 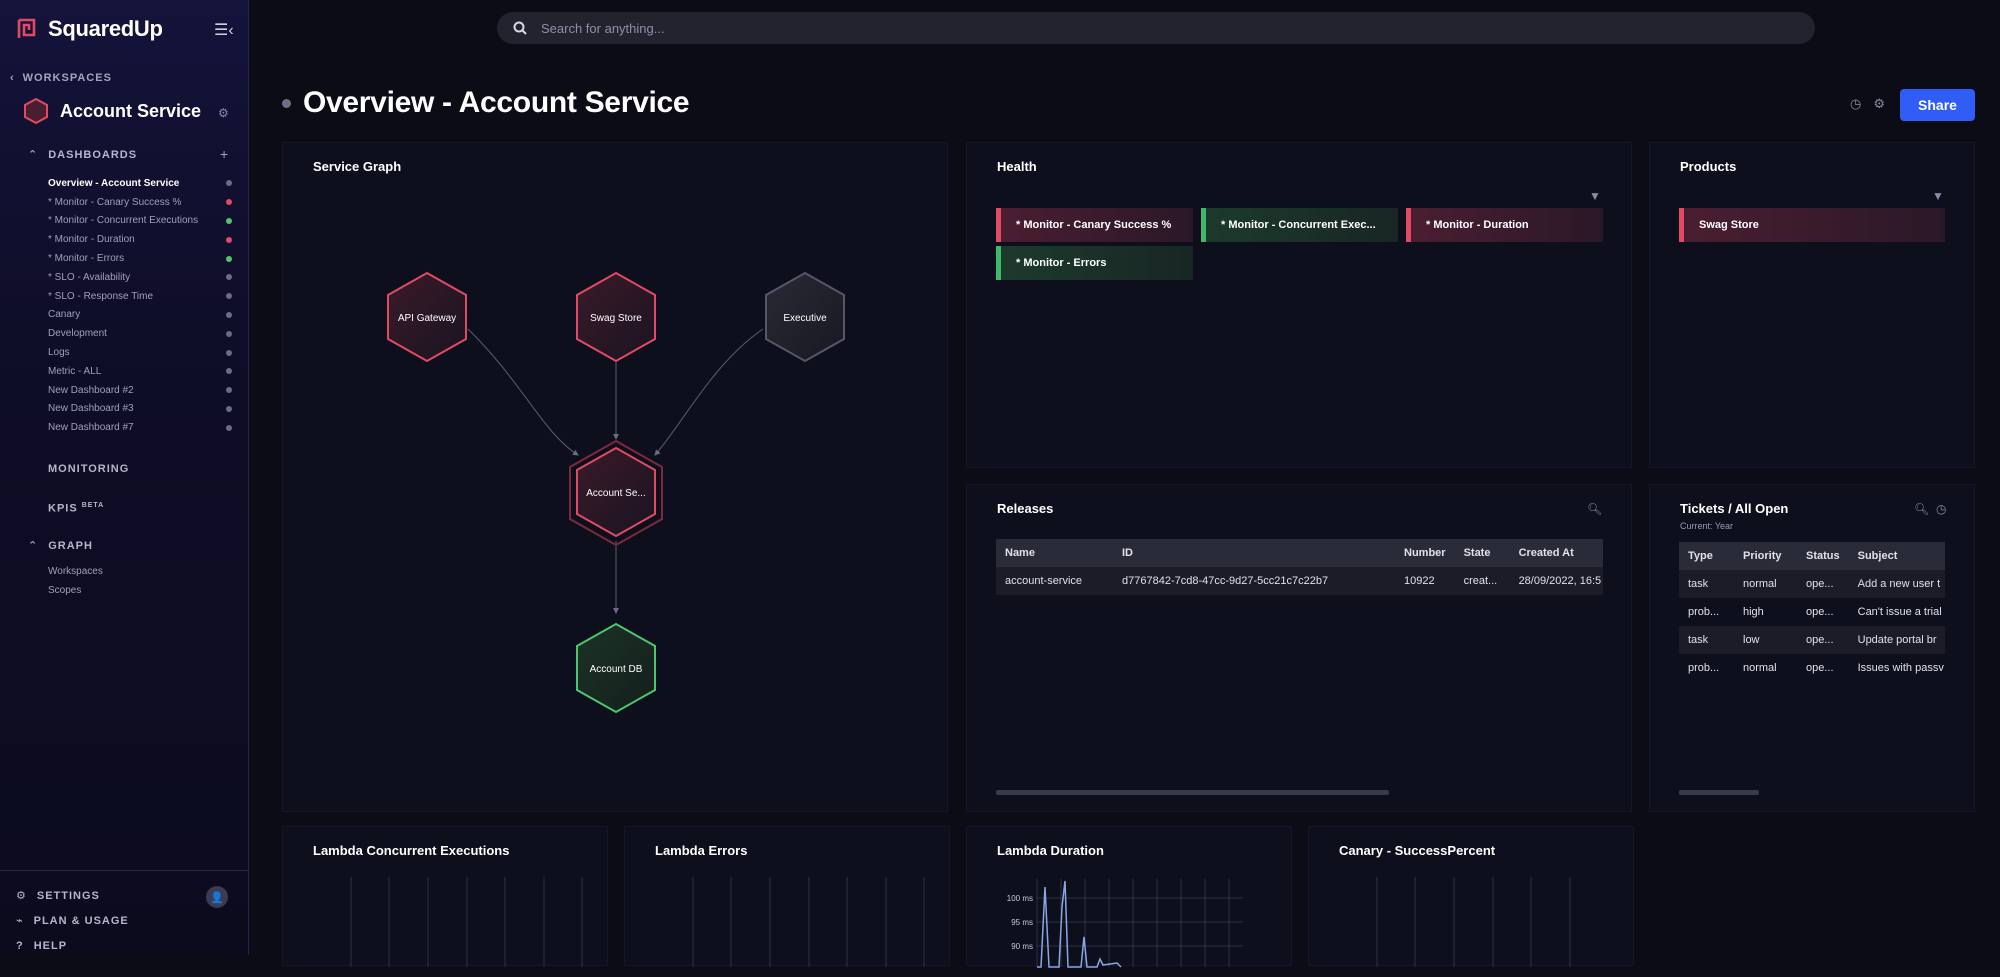 What do you see at coordinates (224, 154) in the screenshot?
I see `add-dashboard-plus-icon: +` at bounding box center [224, 154].